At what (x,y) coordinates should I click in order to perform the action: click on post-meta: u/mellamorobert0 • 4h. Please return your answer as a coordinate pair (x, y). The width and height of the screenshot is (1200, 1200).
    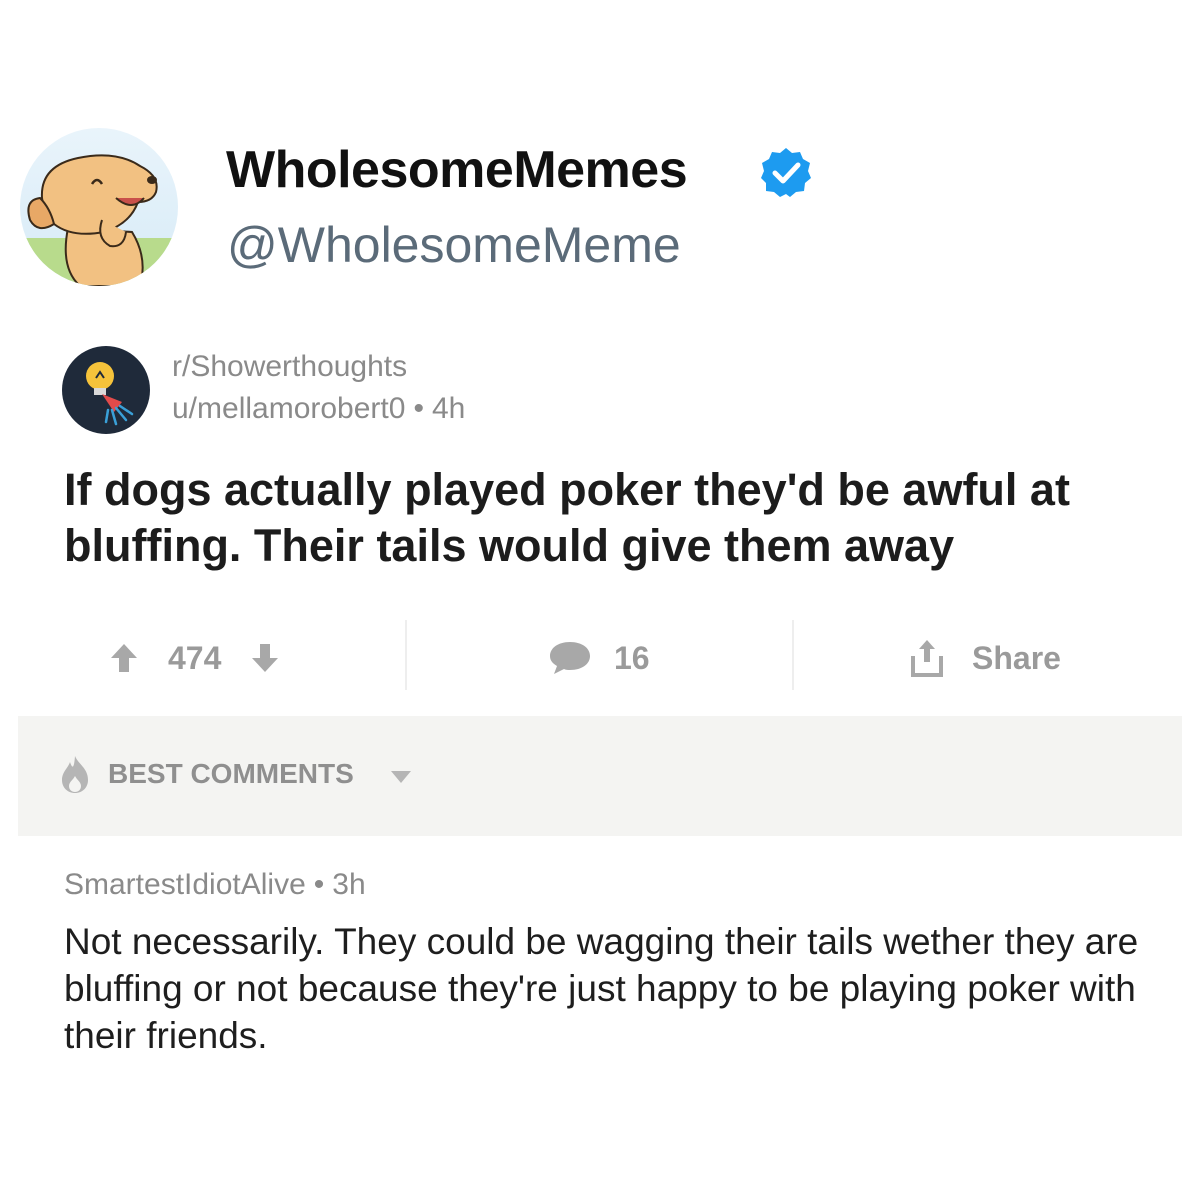
    Looking at the image, I should click on (318, 409).